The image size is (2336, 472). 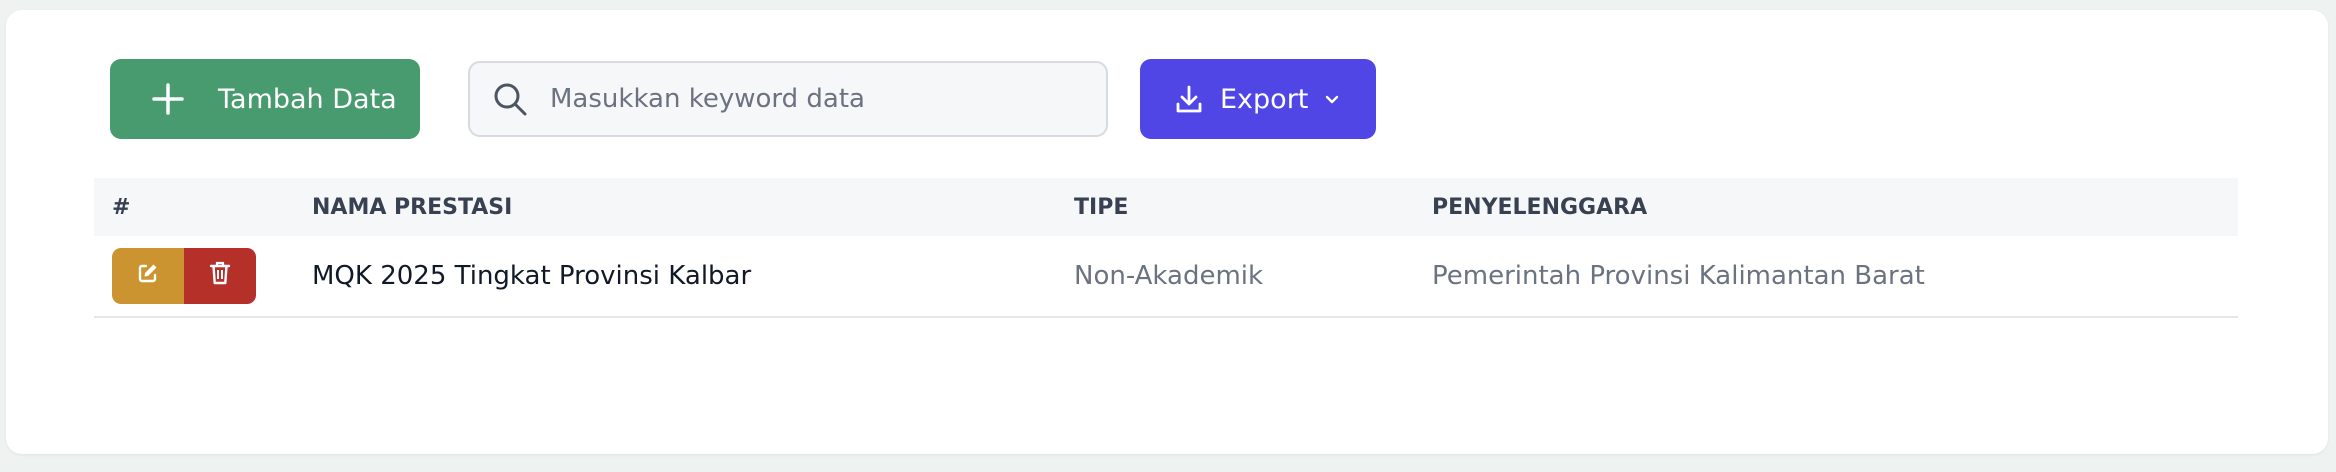 I want to click on search-box, so click(x=788, y=99).